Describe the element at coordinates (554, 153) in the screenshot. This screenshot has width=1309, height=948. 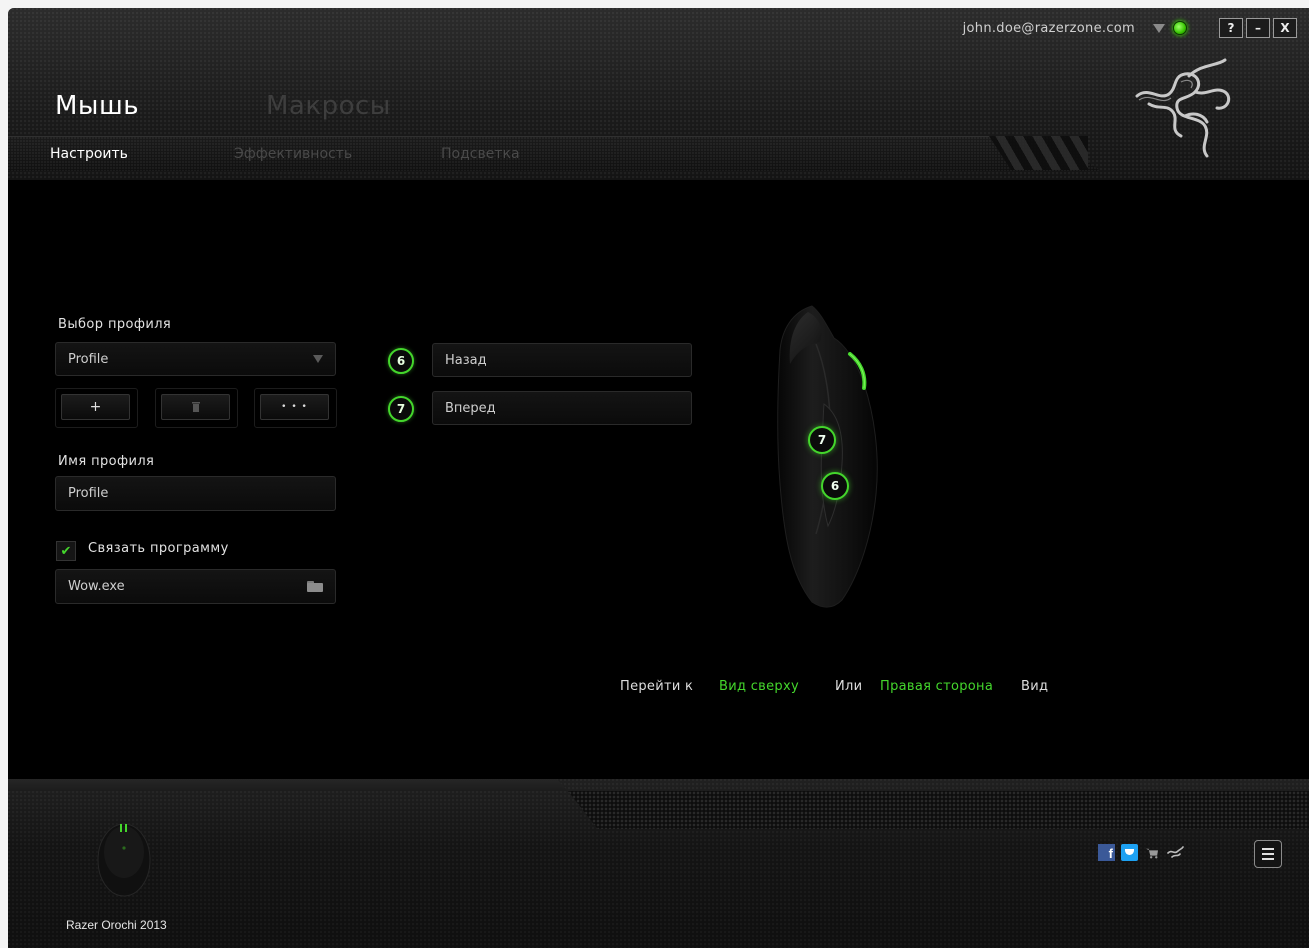
I see `sub-navigation` at that location.